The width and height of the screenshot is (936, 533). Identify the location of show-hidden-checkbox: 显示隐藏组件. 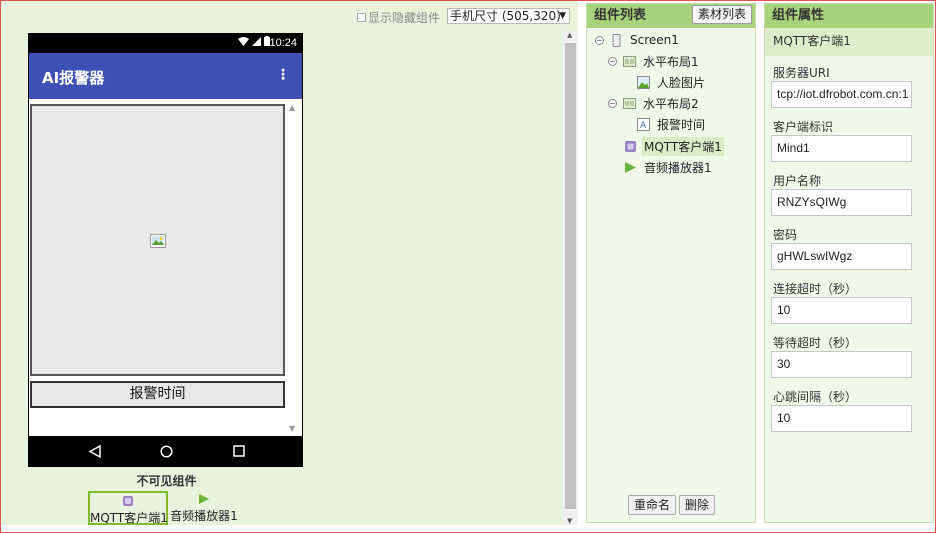
(398, 17).